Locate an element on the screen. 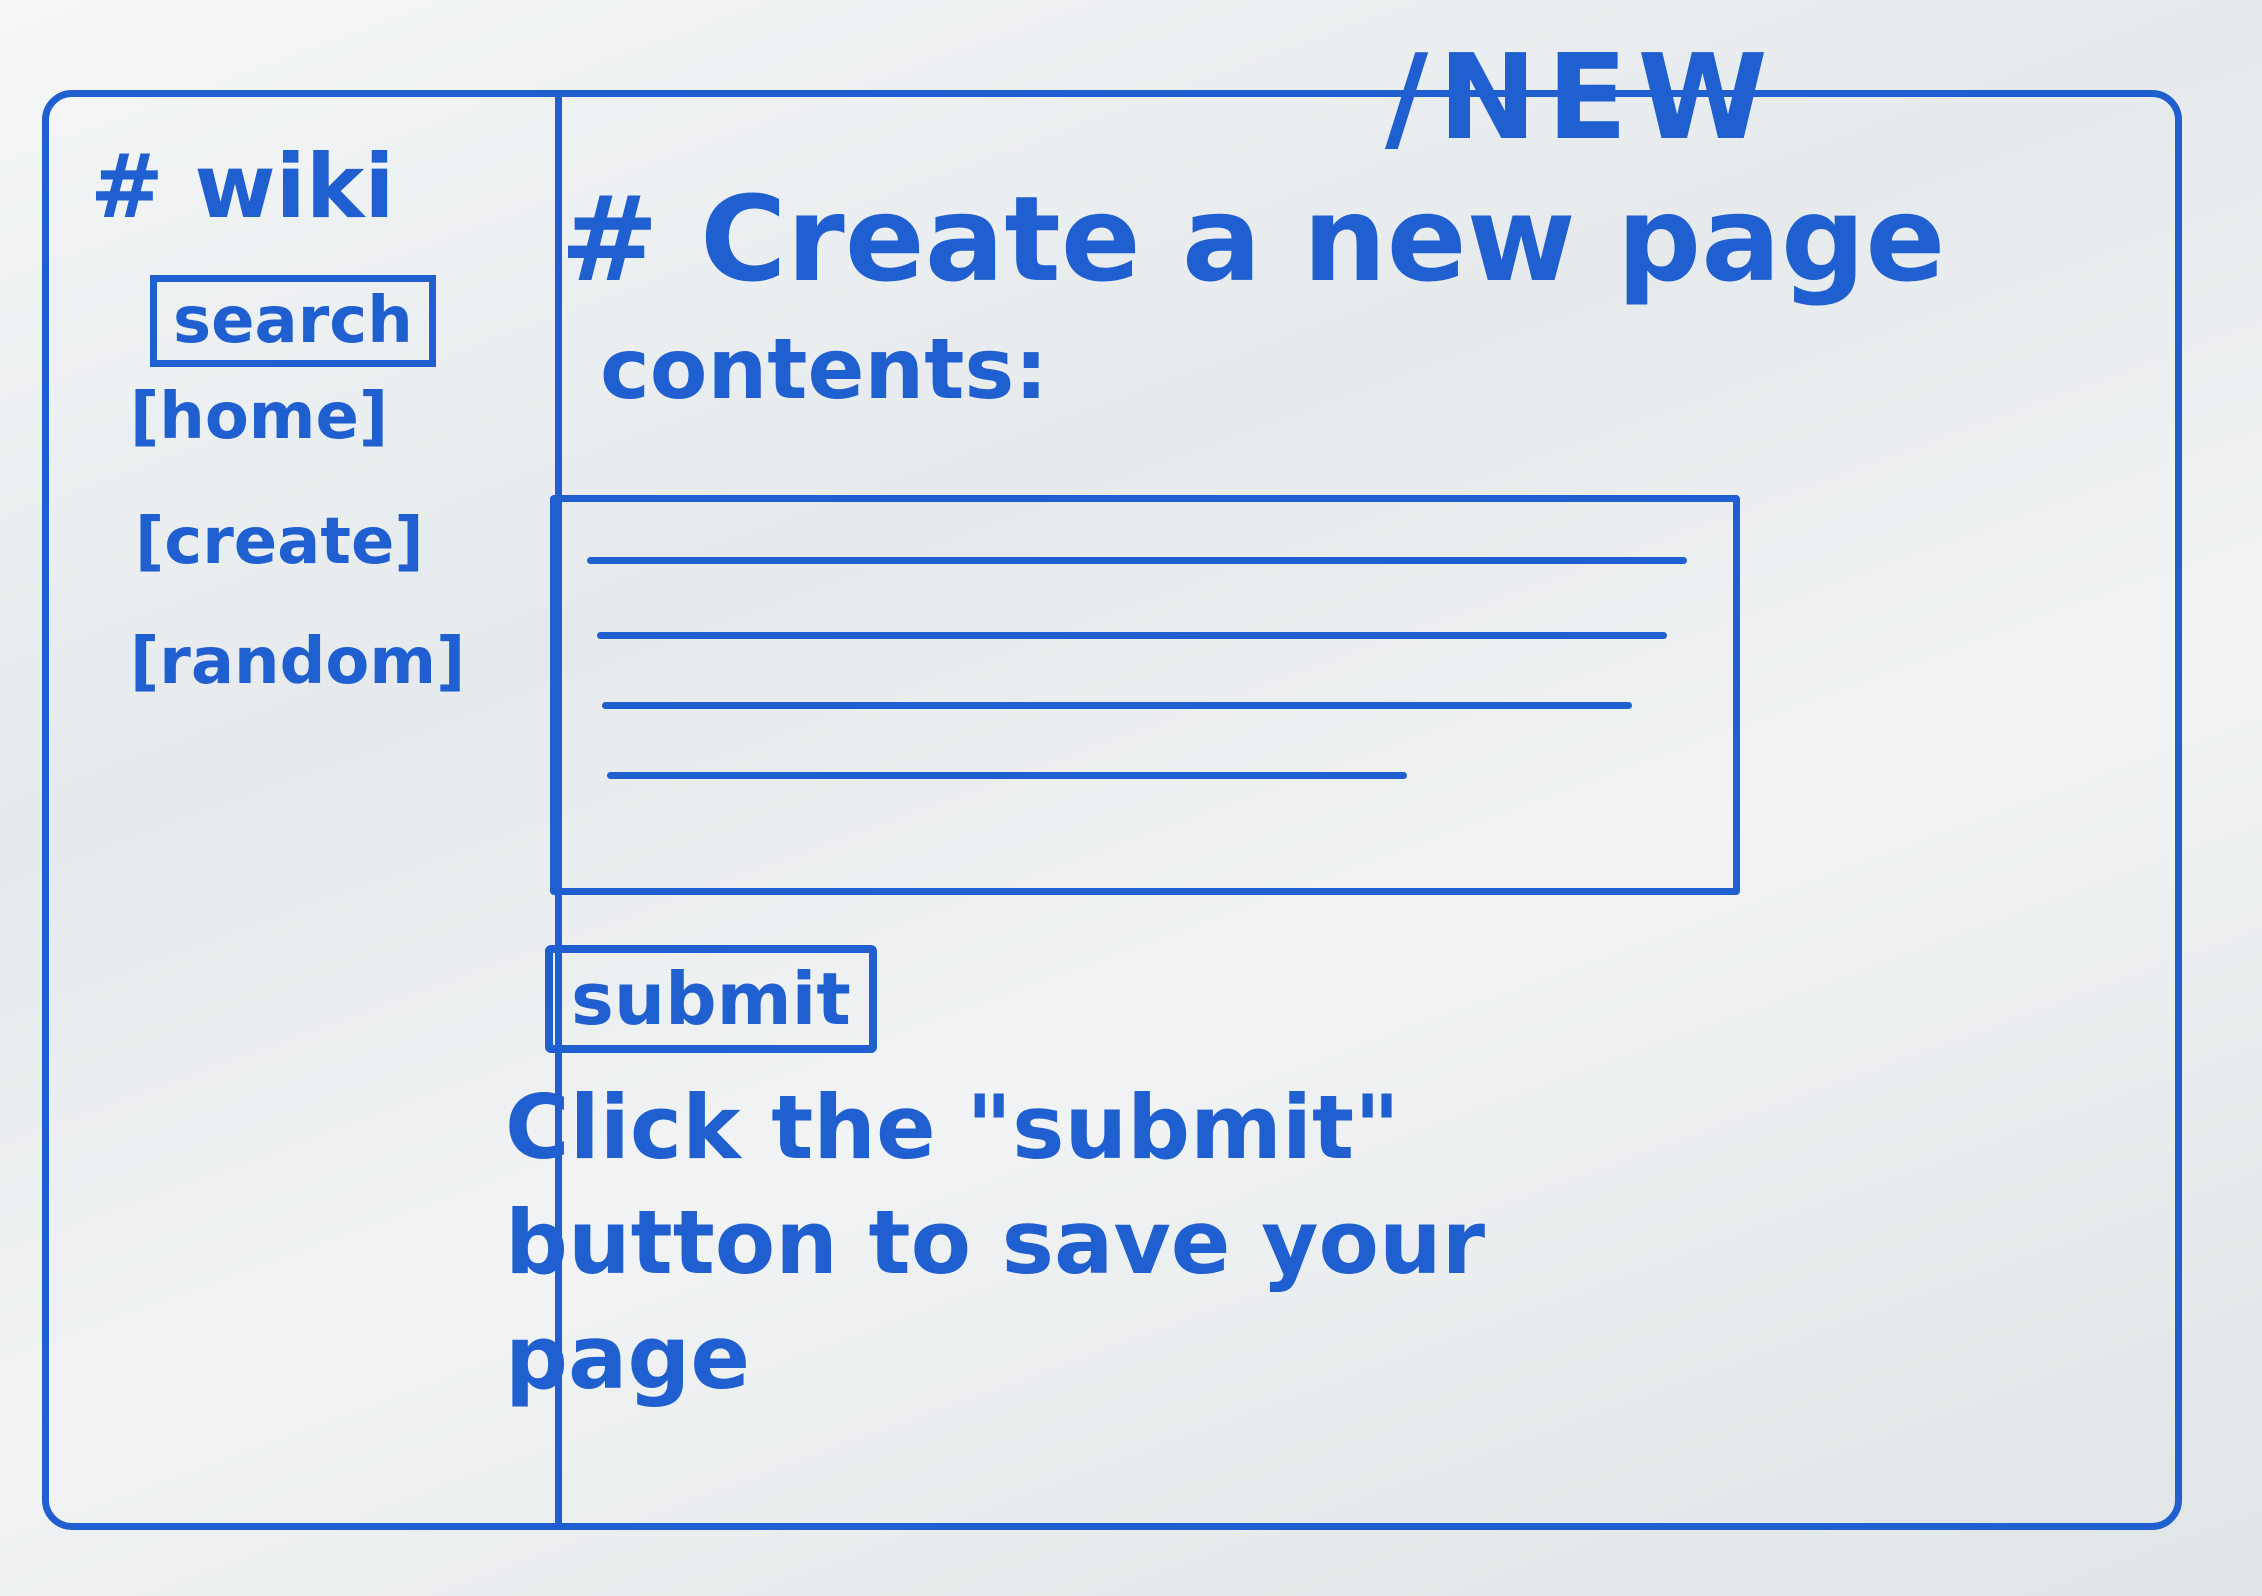 Image resolution: width=2262 pixels, height=1596 pixels. help-text-line: Click the "submit" is located at coordinates (952, 1127).